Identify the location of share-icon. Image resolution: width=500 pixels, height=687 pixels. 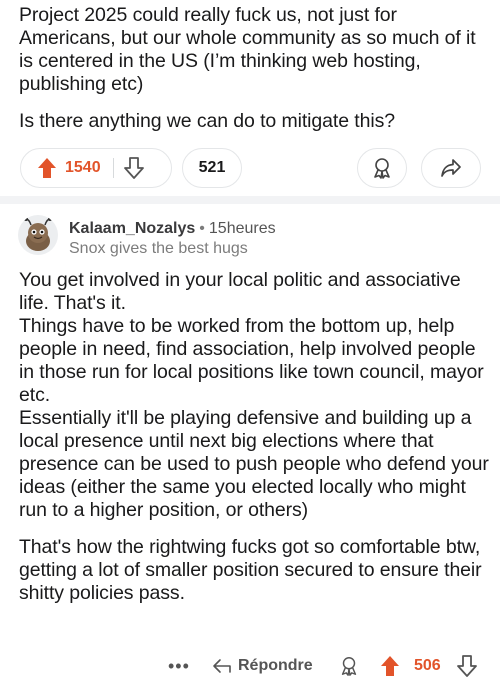
(451, 168).